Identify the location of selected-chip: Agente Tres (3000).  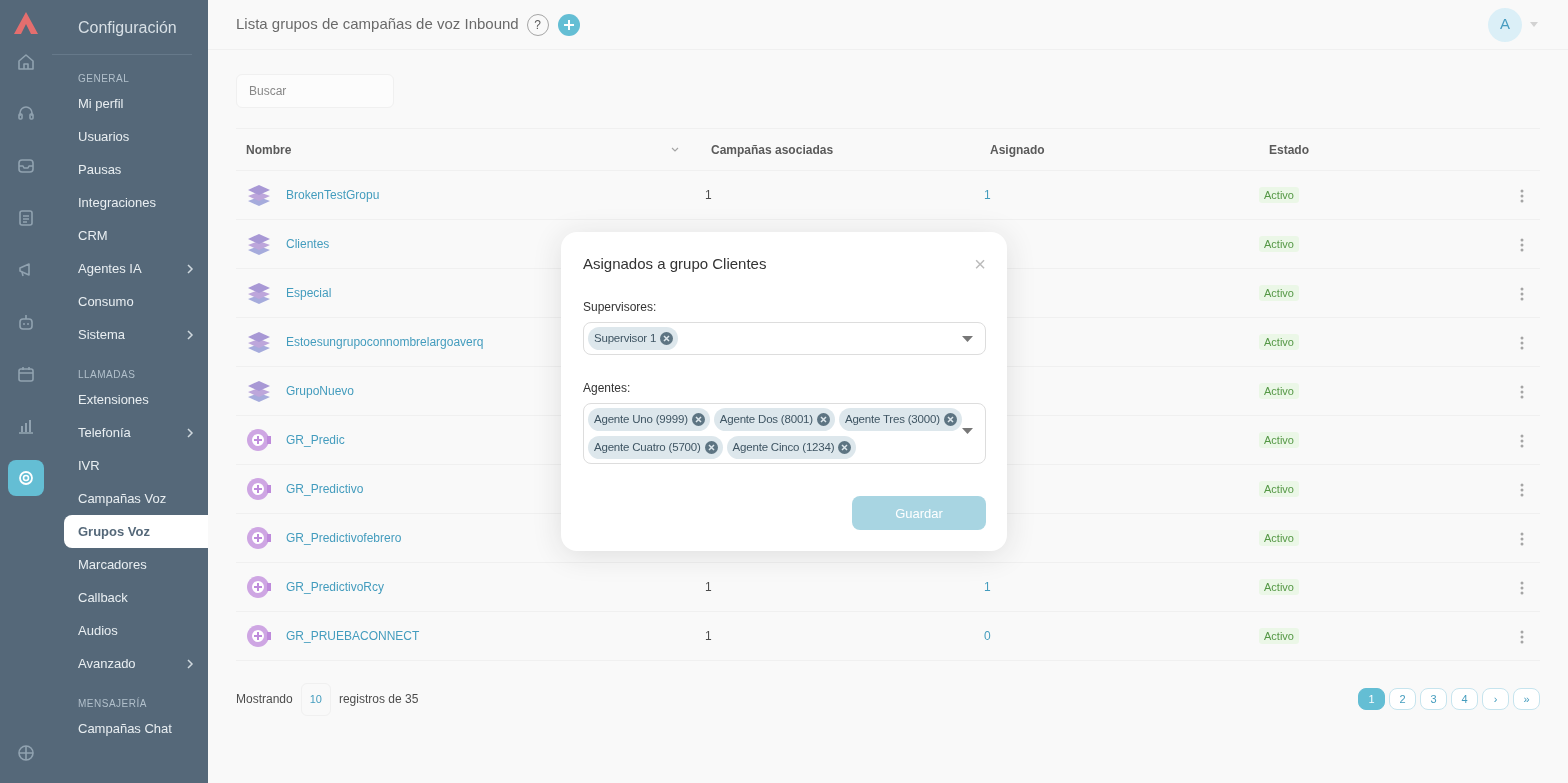
(900, 419).